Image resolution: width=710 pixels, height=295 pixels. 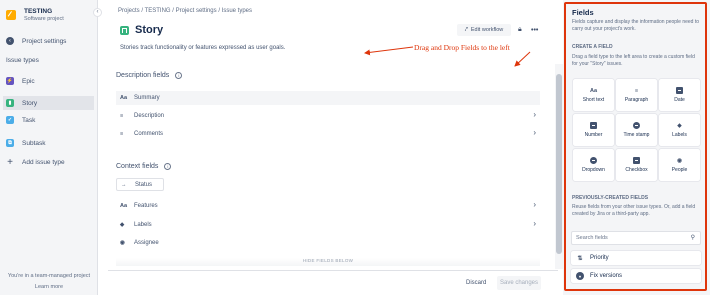 What do you see at coordinates (519, 283) in the screenshot?
I see `save-changes-button: Save changes` at bounding box center [519, 283].